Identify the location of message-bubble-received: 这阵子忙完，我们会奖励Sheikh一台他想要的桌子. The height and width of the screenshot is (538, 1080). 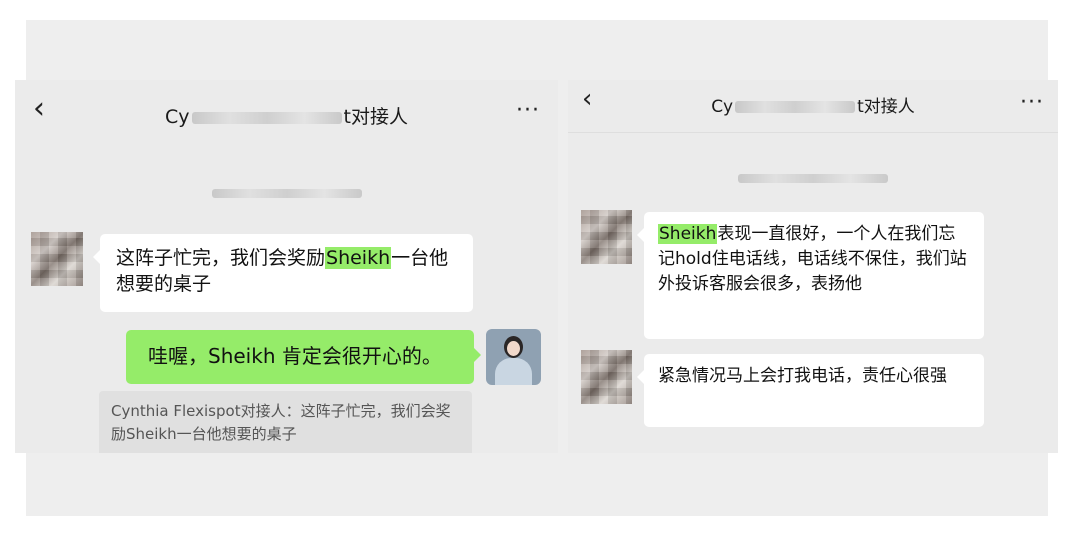
(283, 273).